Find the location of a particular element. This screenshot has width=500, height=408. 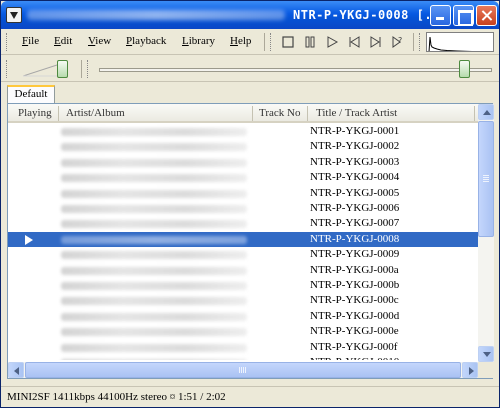

scroll-down-button is located at coordinates (486, 354).